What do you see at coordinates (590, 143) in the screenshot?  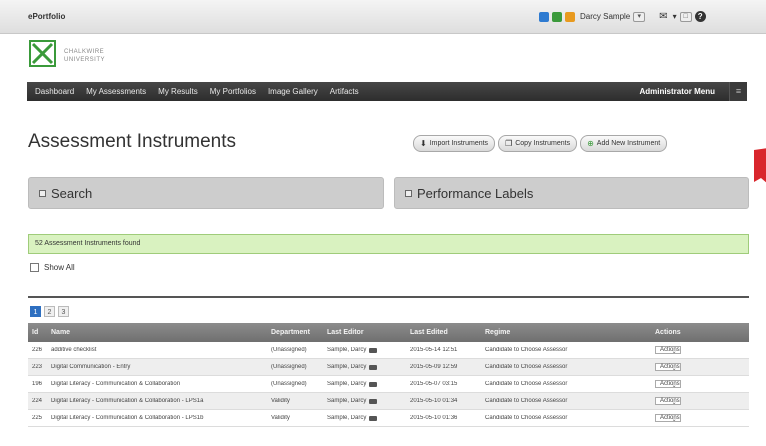 I see `add-icon: ⊕` at bounding box center [590, 143].